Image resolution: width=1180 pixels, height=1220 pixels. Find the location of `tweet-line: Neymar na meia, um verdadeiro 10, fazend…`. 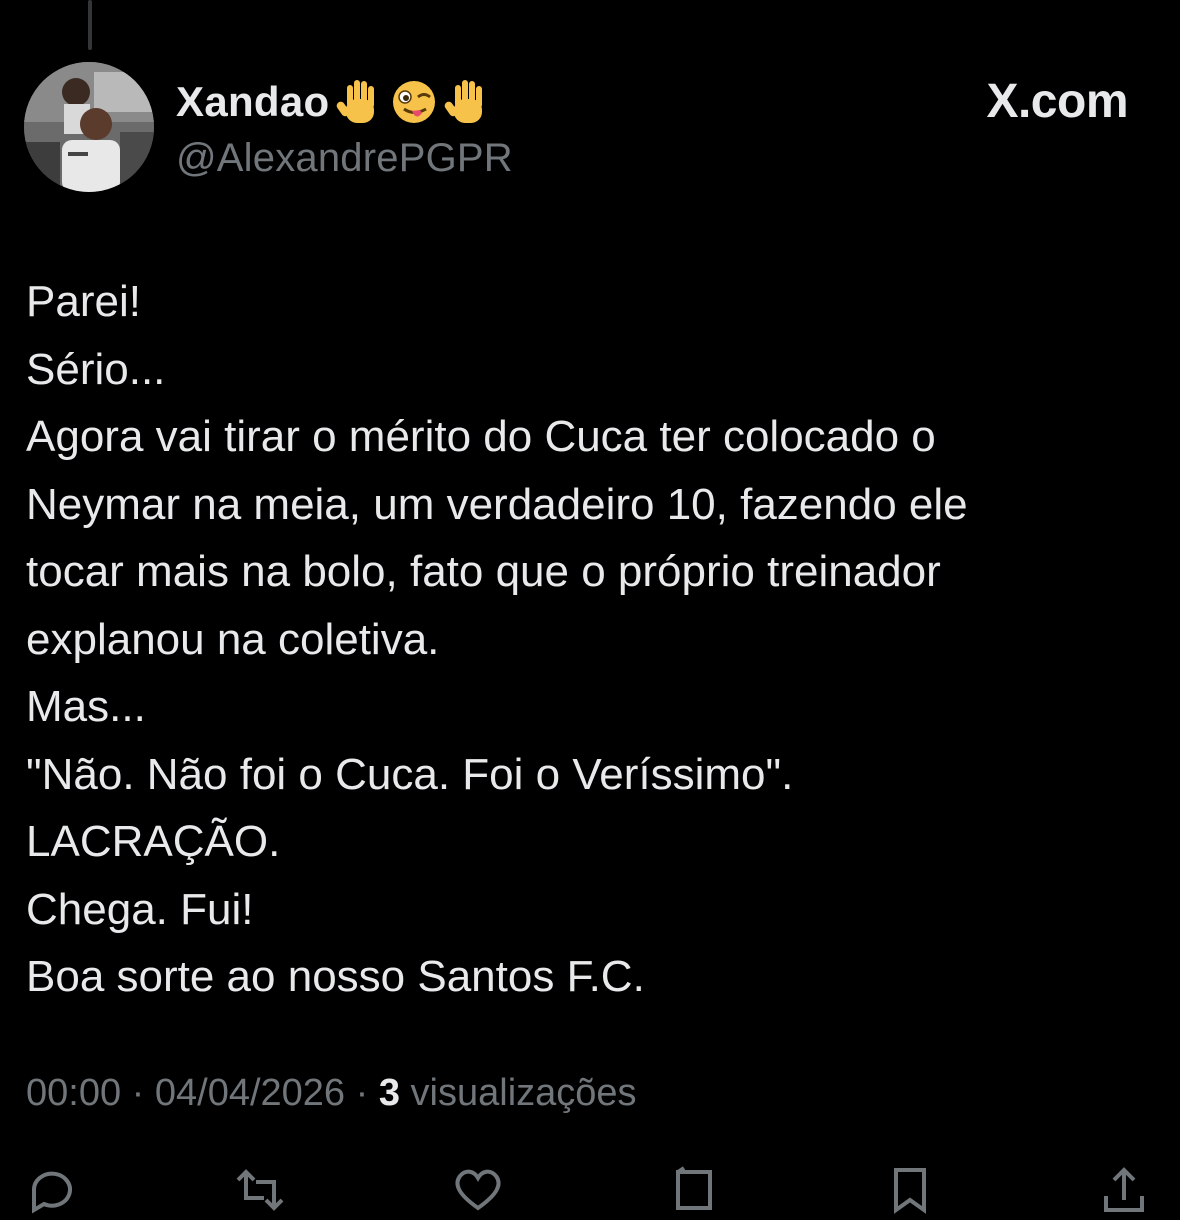

tweet-line: Neymar na meia, um verdadeiro 10, fazend… is located at coordinates (497, 504).